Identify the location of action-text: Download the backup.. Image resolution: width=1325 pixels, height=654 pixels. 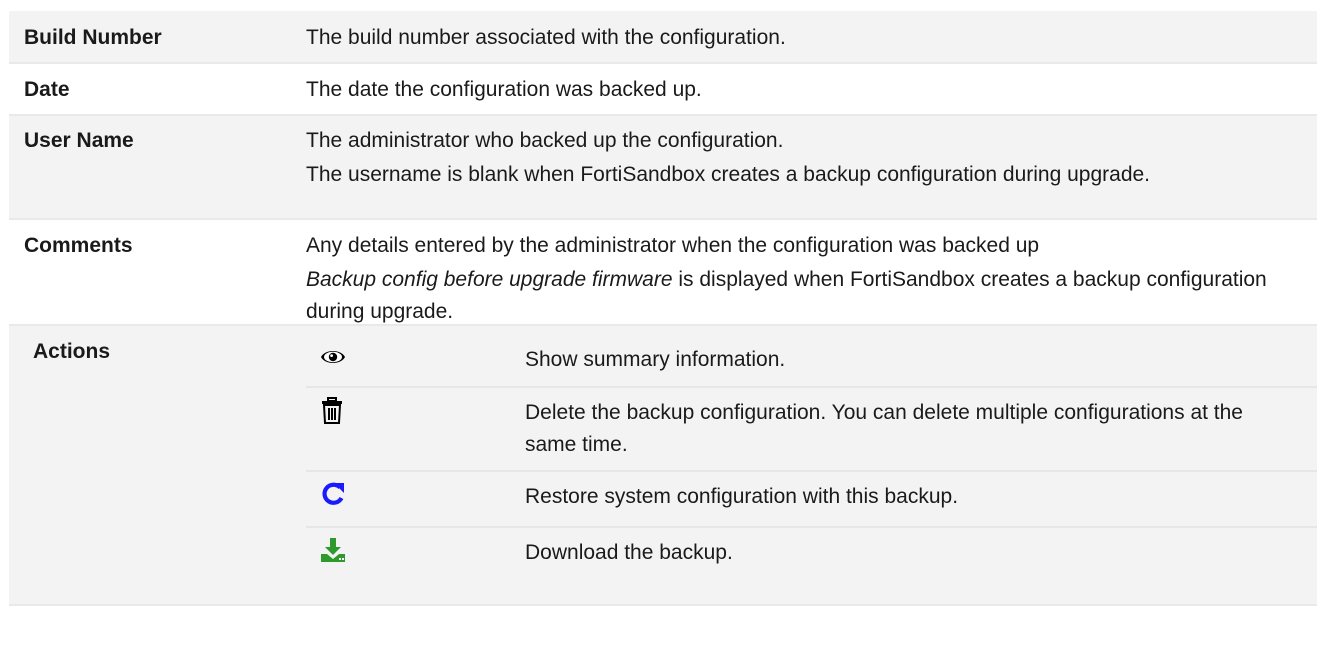
(629, 552).